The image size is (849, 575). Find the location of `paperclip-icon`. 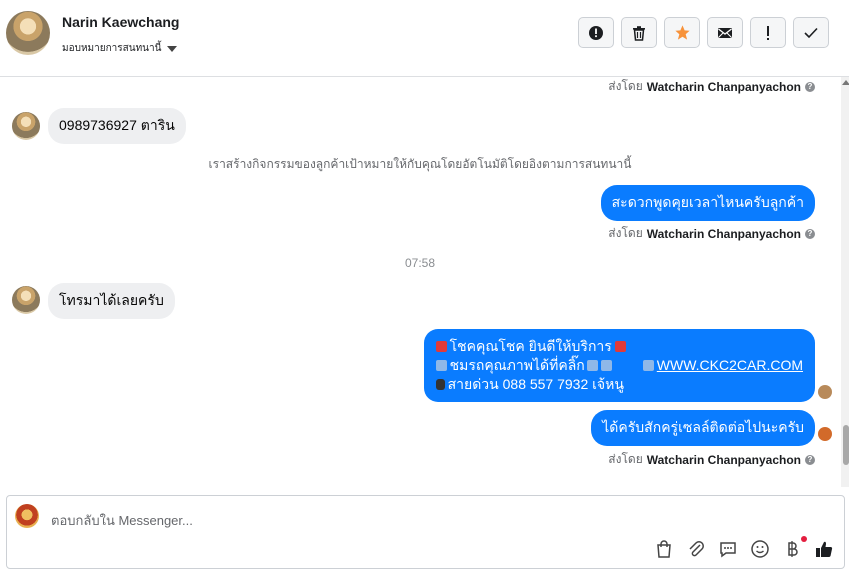

paperclip-icon is located at coordinates (696, 549).